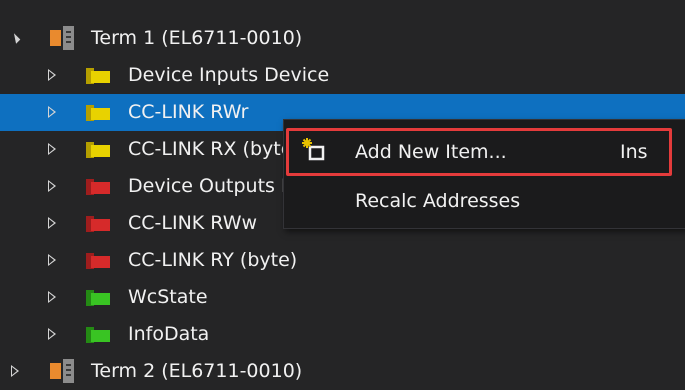  Describe the element at coordinates (342, 260) in the screenshot. I see `tree-item-cc-link-ry: CC-LINK RY (byte)` at that location.